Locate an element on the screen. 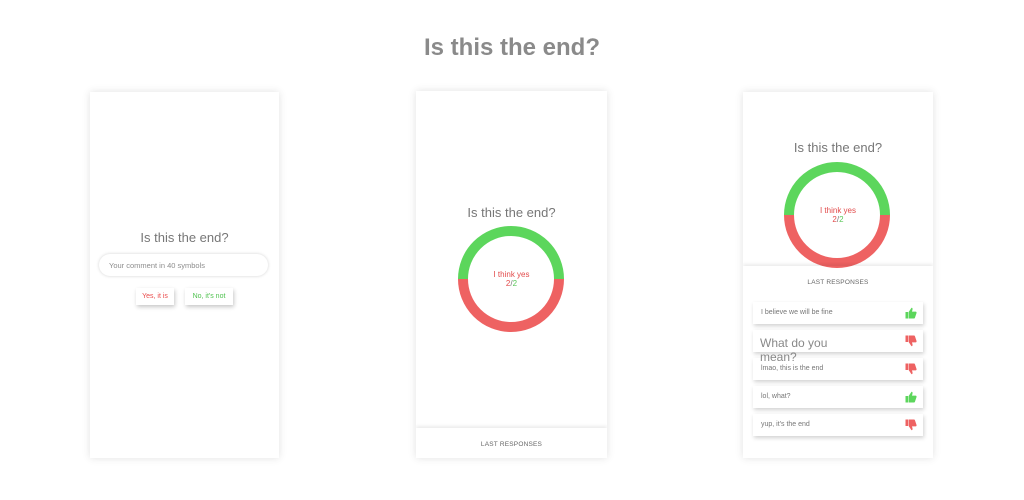 The image size is (1024, 500). last-responses-bar: LAST RESPONSES is located at coordinates (511, 443).